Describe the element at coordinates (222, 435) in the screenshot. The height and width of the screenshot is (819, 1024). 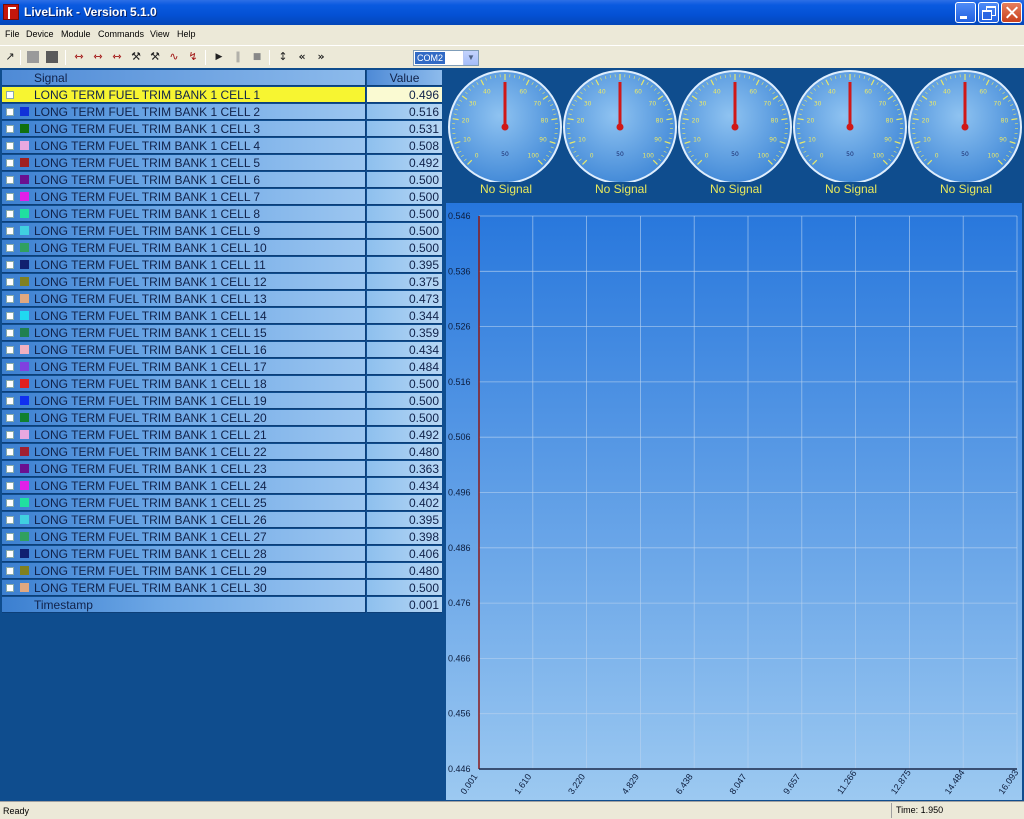
I see `table-row: LONG TERM FUEL TRIM BANK 1 CELL 21 0.492` at that location.